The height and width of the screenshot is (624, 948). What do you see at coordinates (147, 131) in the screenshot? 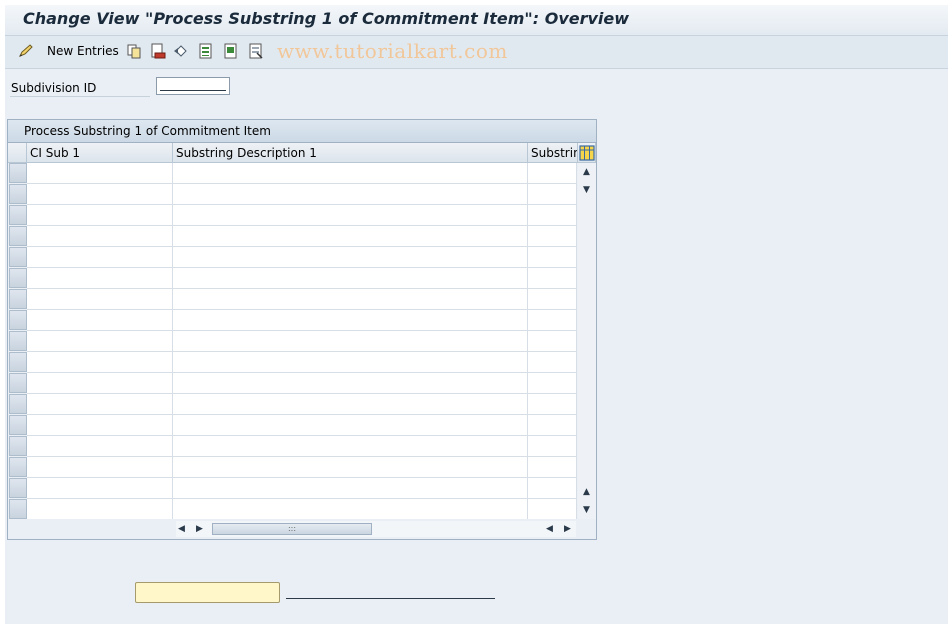
I see `table-title: Process Substring 1 of Commitment Item` at bounding box center [147, 131].